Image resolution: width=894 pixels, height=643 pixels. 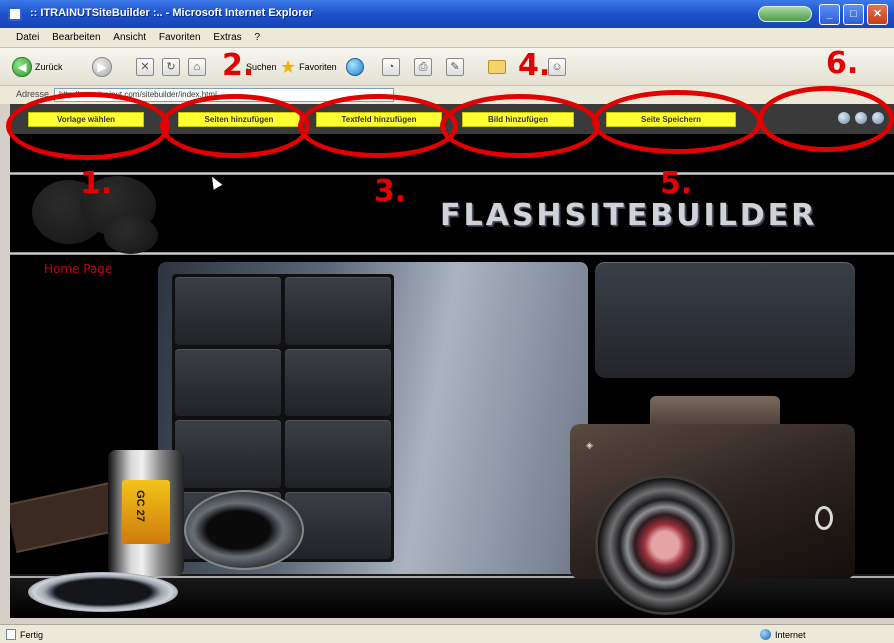 I want to click on print-button: ⎙, so click(x=423, y=67).